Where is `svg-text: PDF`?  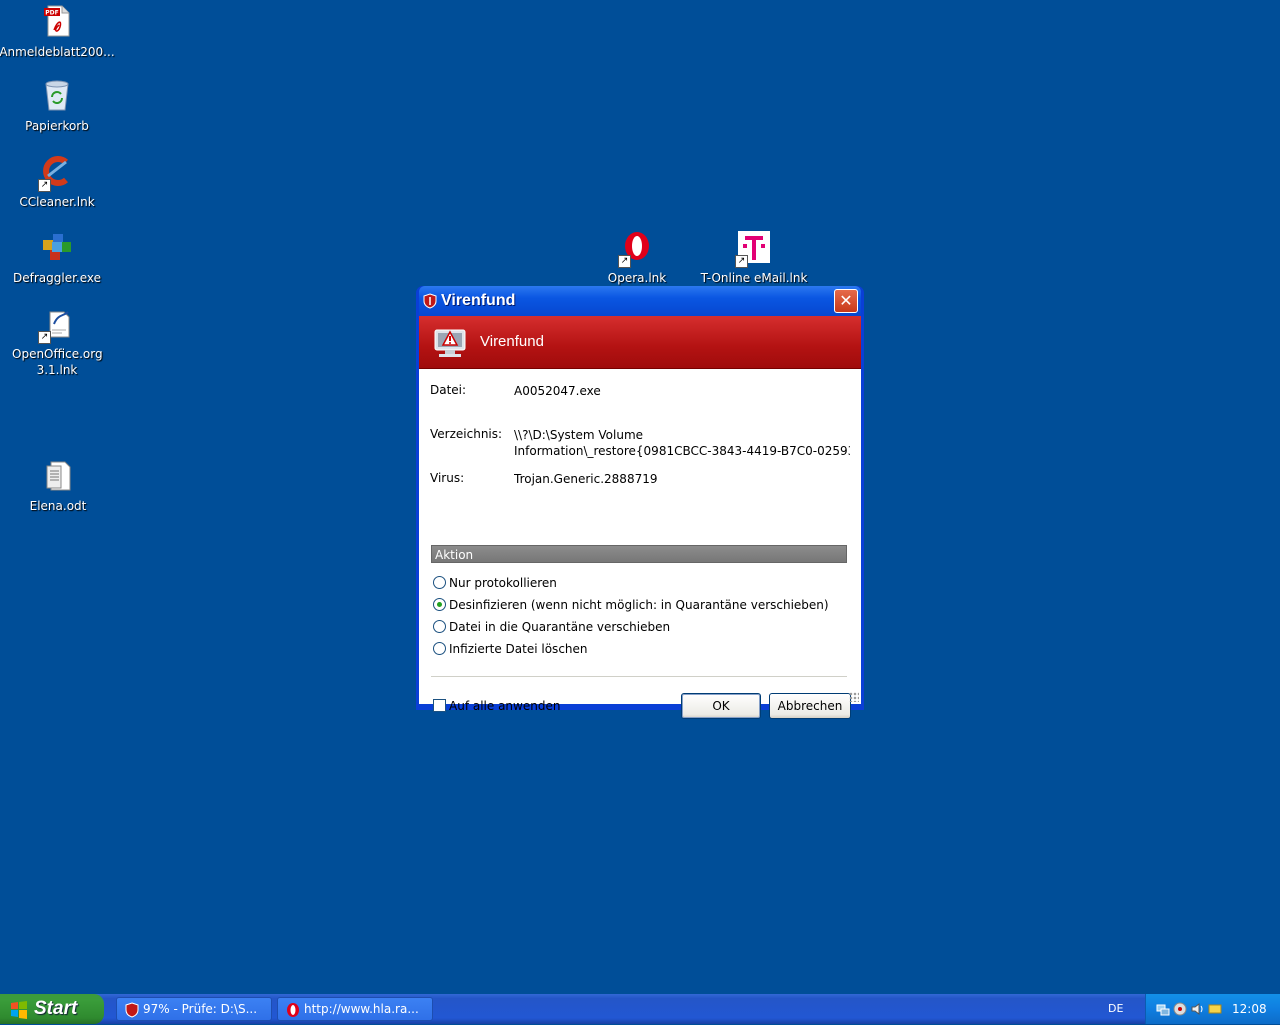 svg-text: PDF is located at coordinates (51, 13).